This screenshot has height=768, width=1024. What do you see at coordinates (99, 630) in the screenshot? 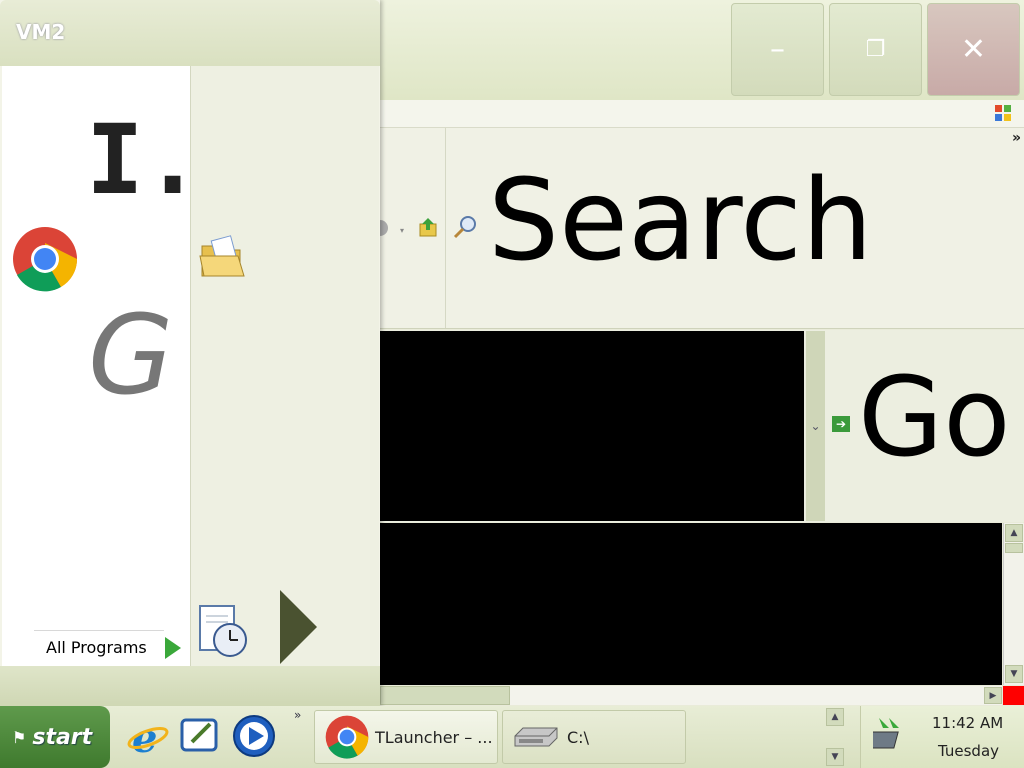
I see `all-programs-separator` at bounding box center [99, 630].